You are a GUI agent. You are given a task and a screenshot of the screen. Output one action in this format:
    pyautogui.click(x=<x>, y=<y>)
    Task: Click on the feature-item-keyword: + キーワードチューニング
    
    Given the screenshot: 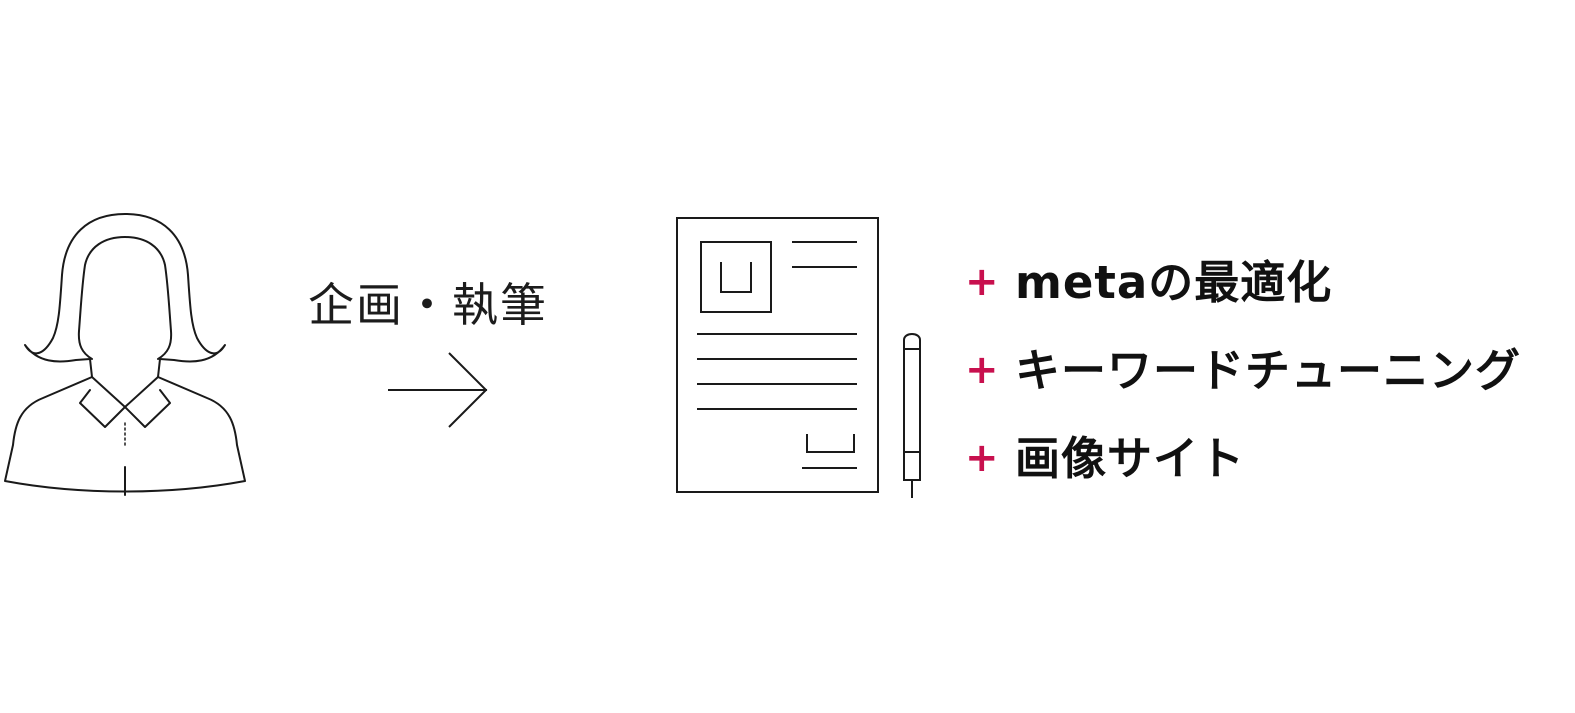 What is the action you would take?
    pyautogui.click(x=1243, y=370)
    